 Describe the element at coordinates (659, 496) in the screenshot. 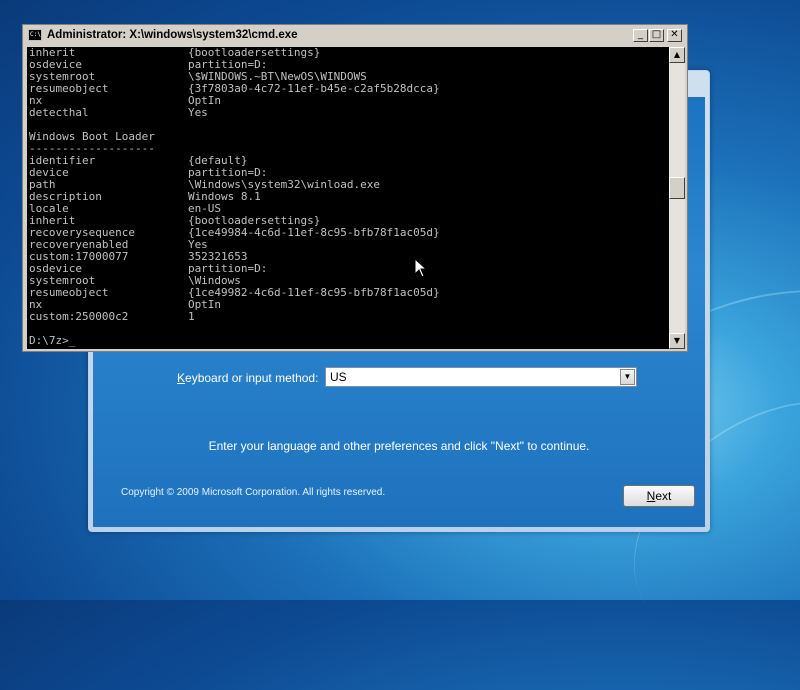

I see `next-button: Next` at that location.